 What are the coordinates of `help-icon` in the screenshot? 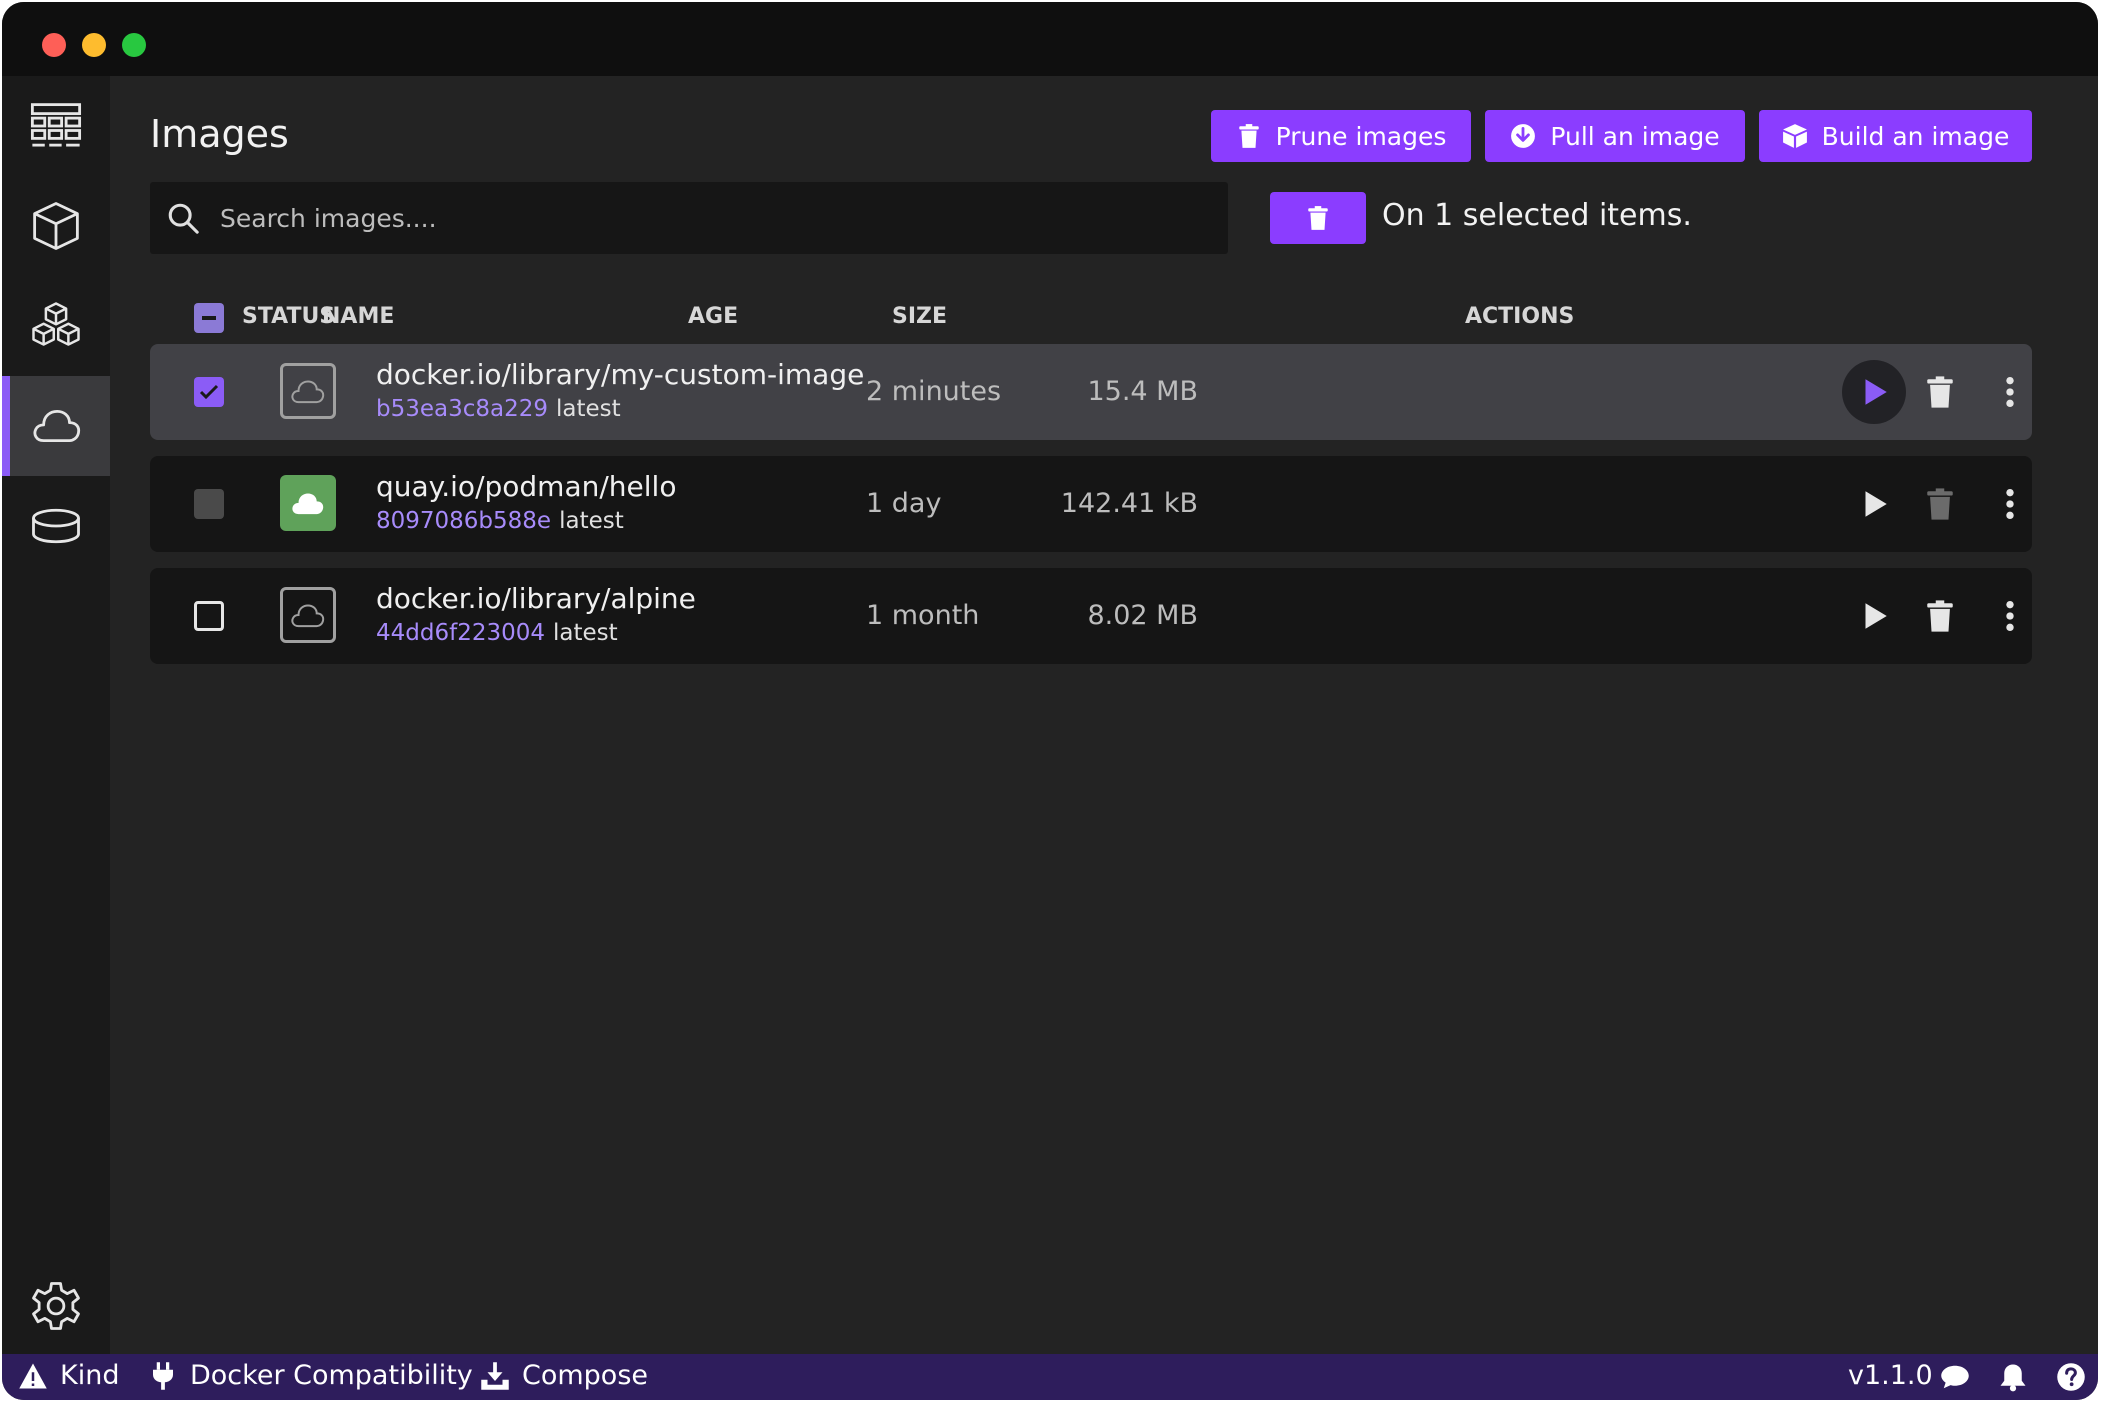 It's located at (2071, 1377).